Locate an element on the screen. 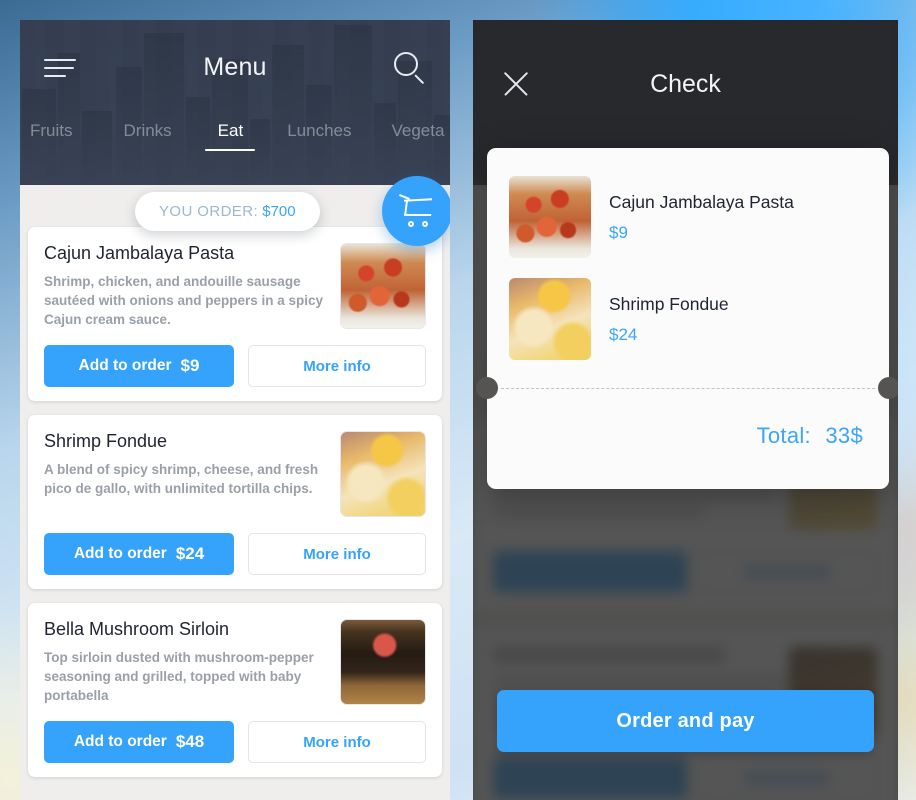  add-to-order-button: Add to order $9 is located at coordinates (139, 366).